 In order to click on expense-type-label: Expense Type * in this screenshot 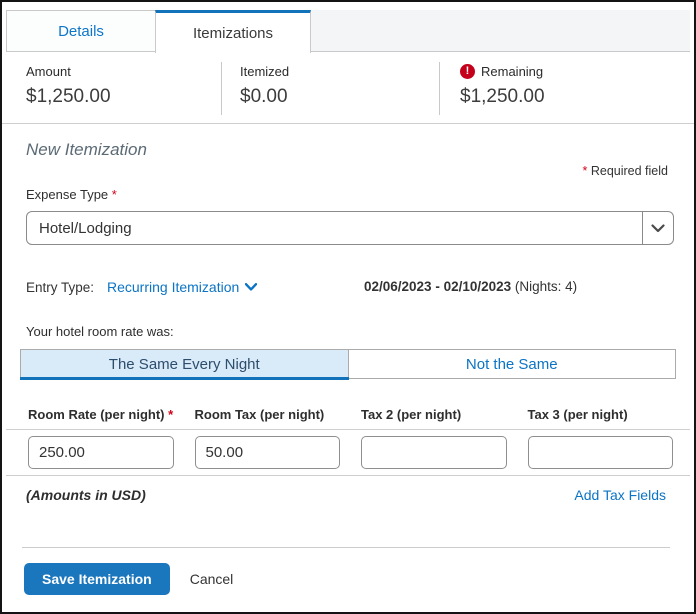, I will do `click(71, 194)`.